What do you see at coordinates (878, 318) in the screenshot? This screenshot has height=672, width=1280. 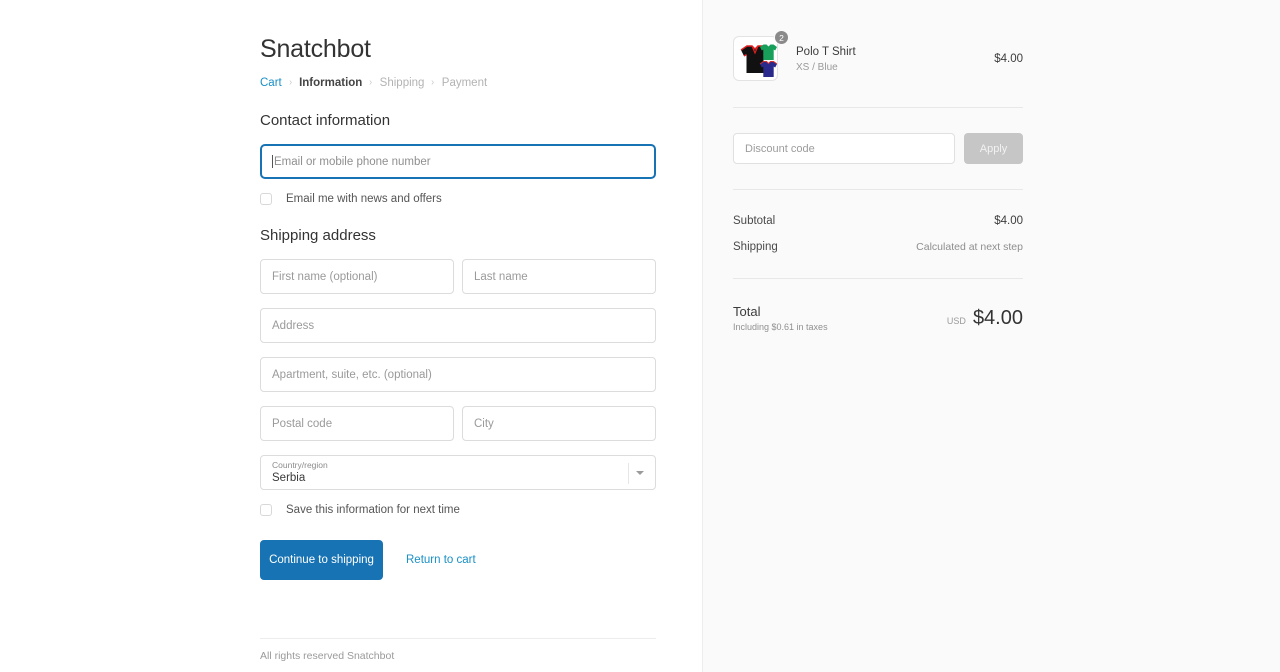 I see `total-row: Total Including $0.61 in taxes USD $4.00` at bounding box center [878, 318].